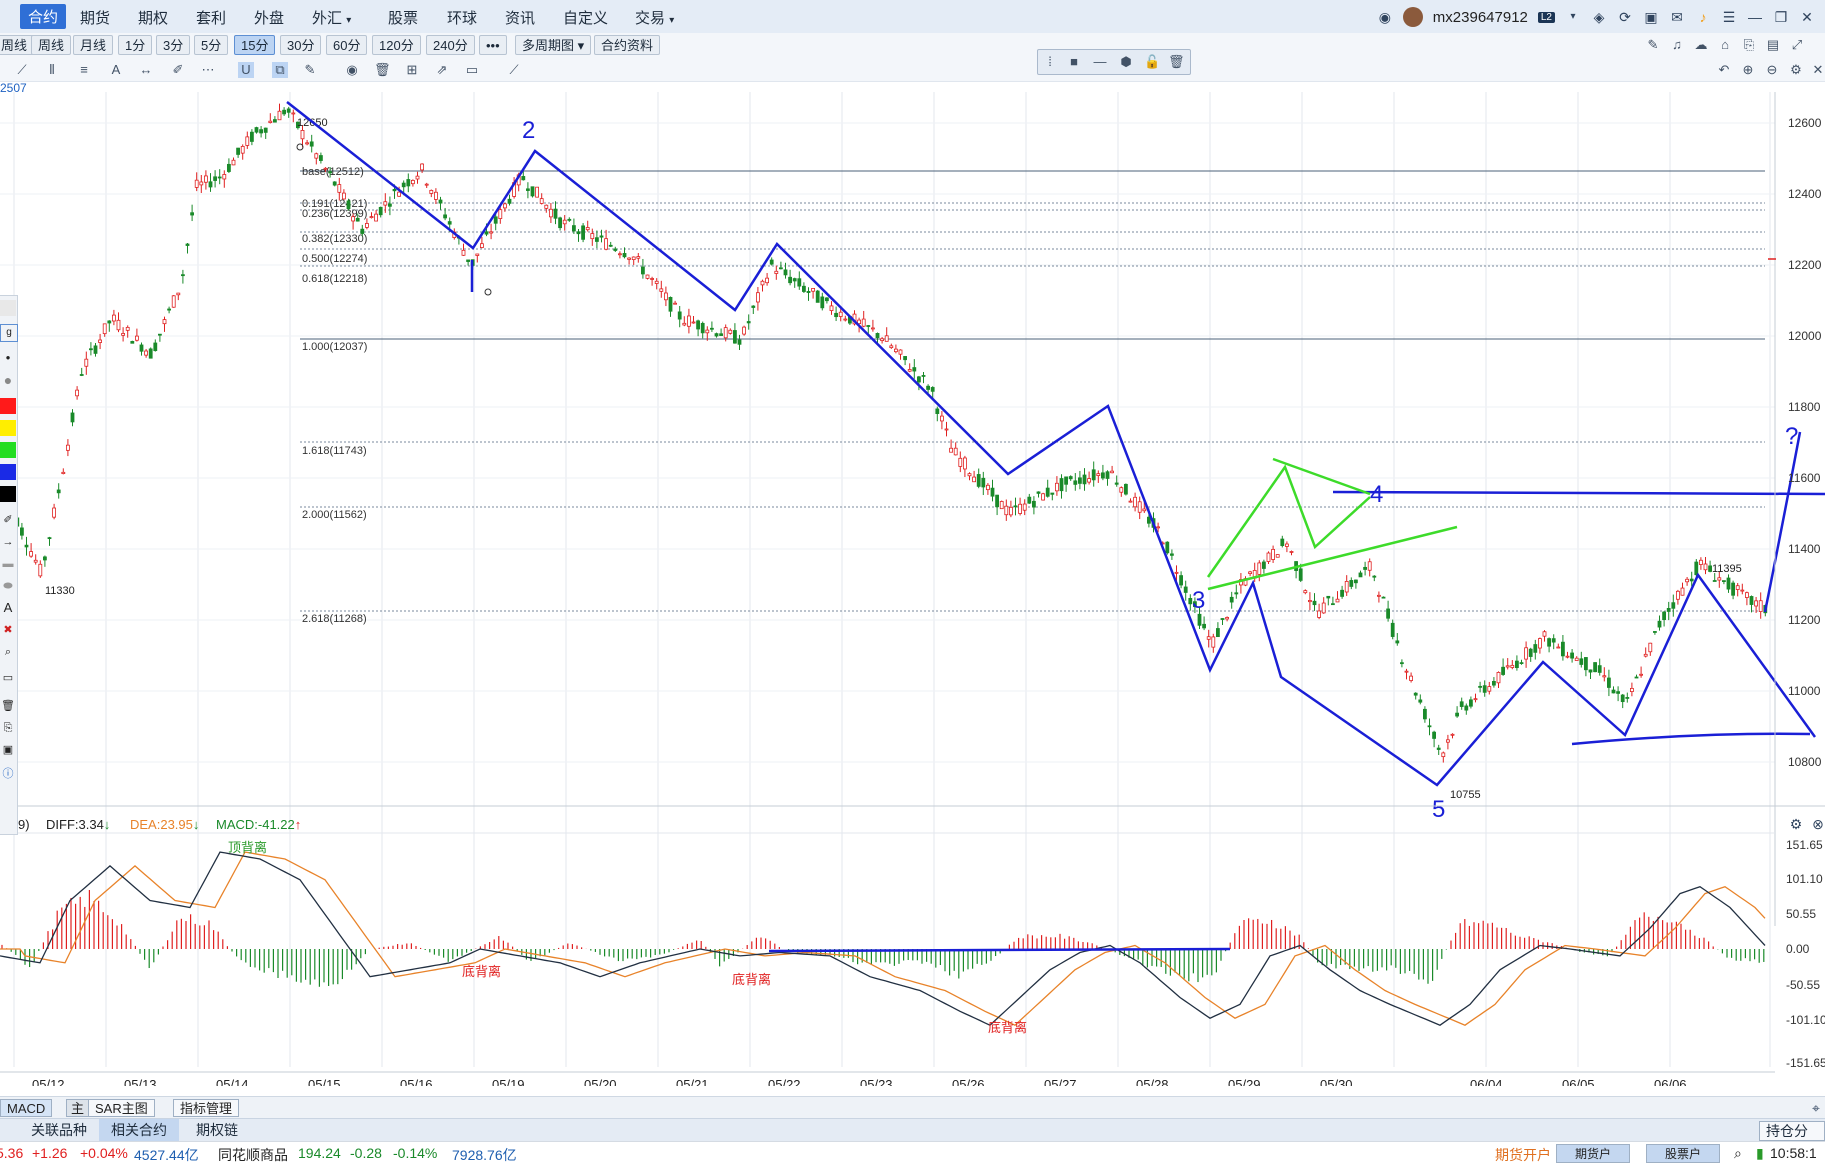  I want to click on period-week2-button: 周线, so click(51, 45).